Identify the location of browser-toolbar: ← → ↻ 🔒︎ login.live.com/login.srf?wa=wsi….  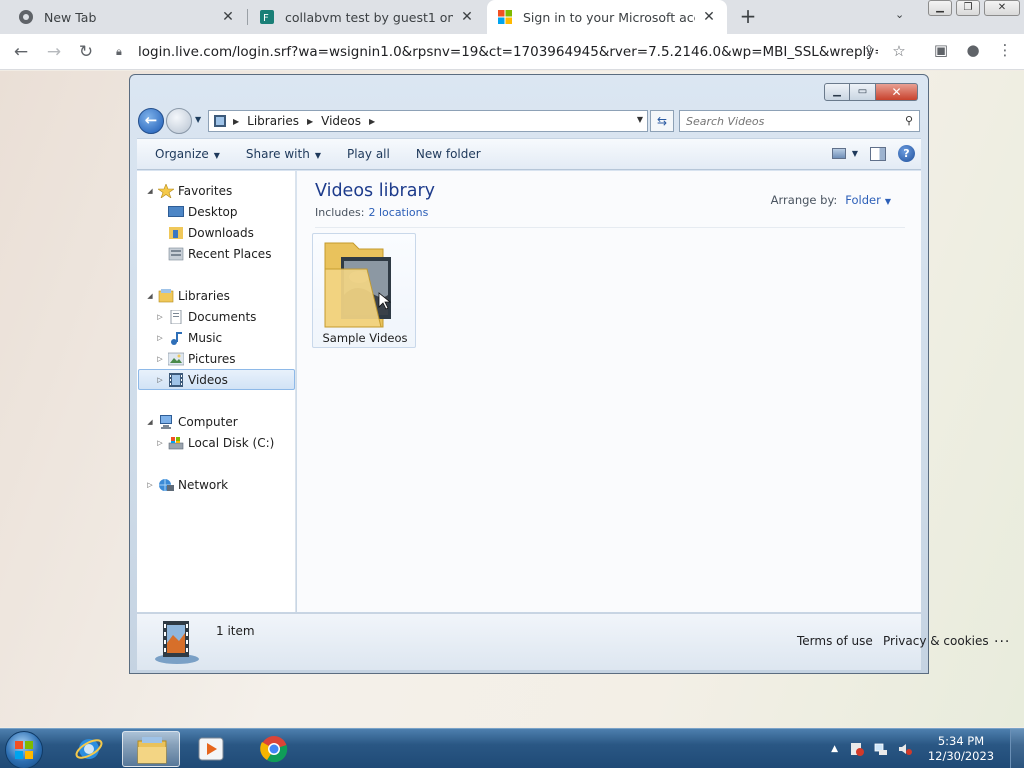
(512, 52).